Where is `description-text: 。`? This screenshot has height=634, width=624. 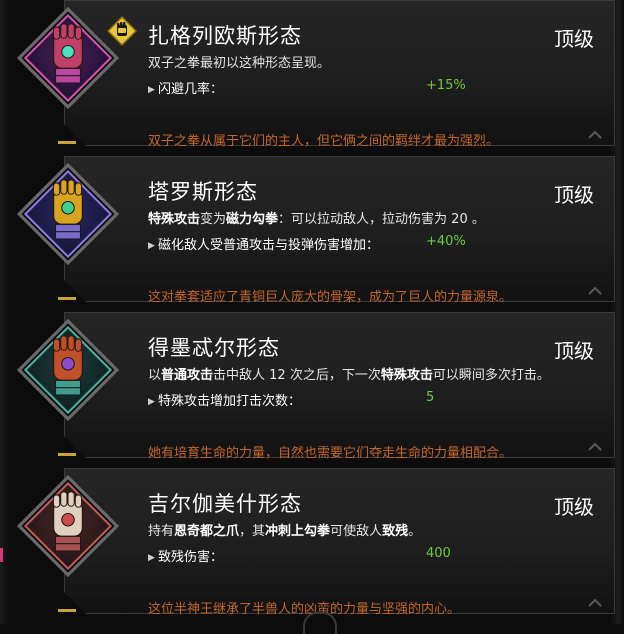 description-text: 。 is located at coordinates (415, 531).